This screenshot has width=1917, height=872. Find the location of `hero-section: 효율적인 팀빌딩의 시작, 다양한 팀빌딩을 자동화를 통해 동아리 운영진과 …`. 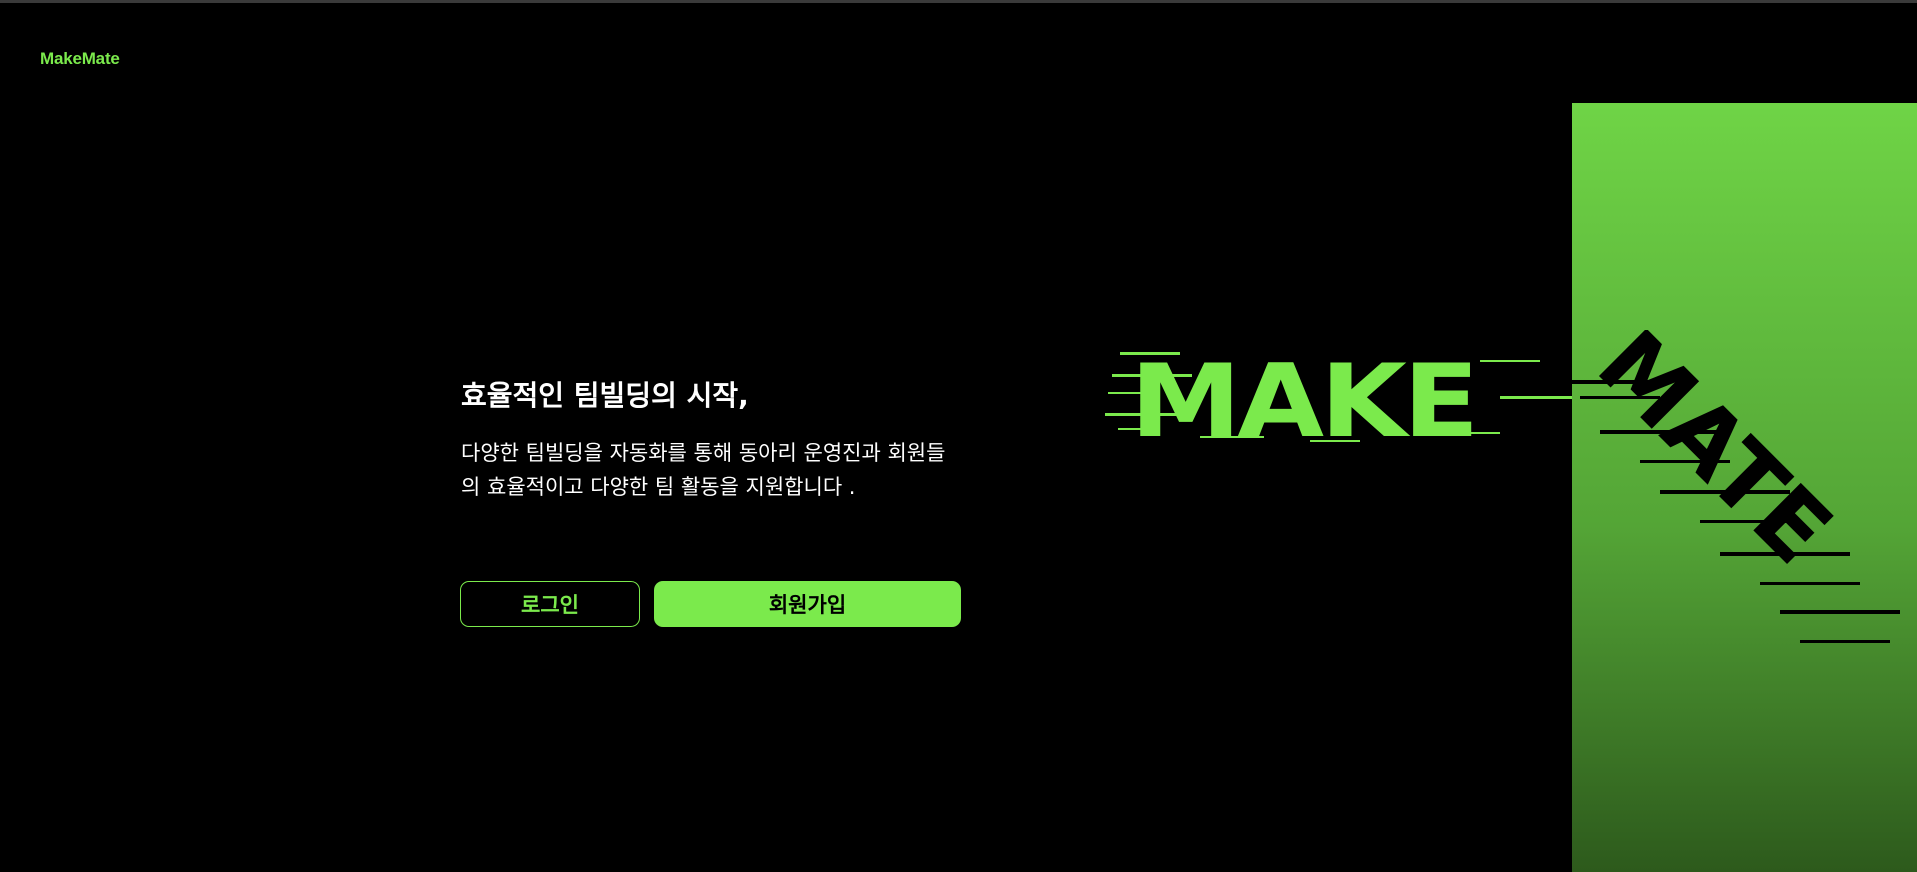

hero-section: 효율적인 팀빌딩의 시작, 다양한 팀빌딩을 자동화를 통해 동아리 운영진과 … is located at coordinates (721, 440).